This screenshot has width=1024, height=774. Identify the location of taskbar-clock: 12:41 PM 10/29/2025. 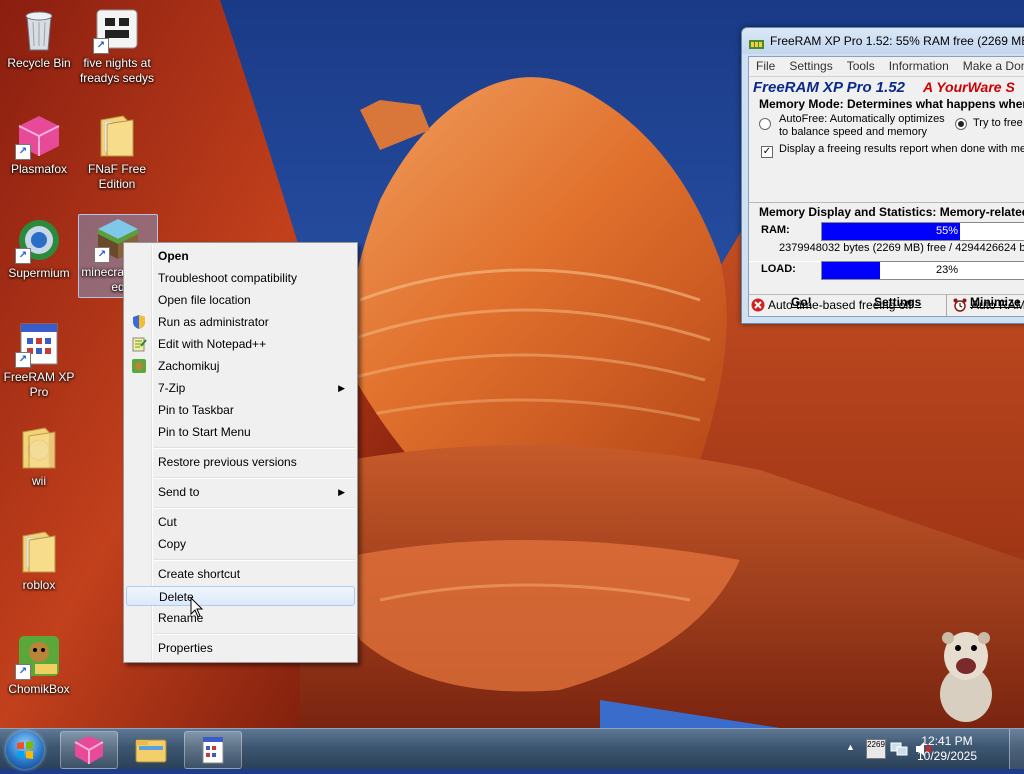
(947, 749).